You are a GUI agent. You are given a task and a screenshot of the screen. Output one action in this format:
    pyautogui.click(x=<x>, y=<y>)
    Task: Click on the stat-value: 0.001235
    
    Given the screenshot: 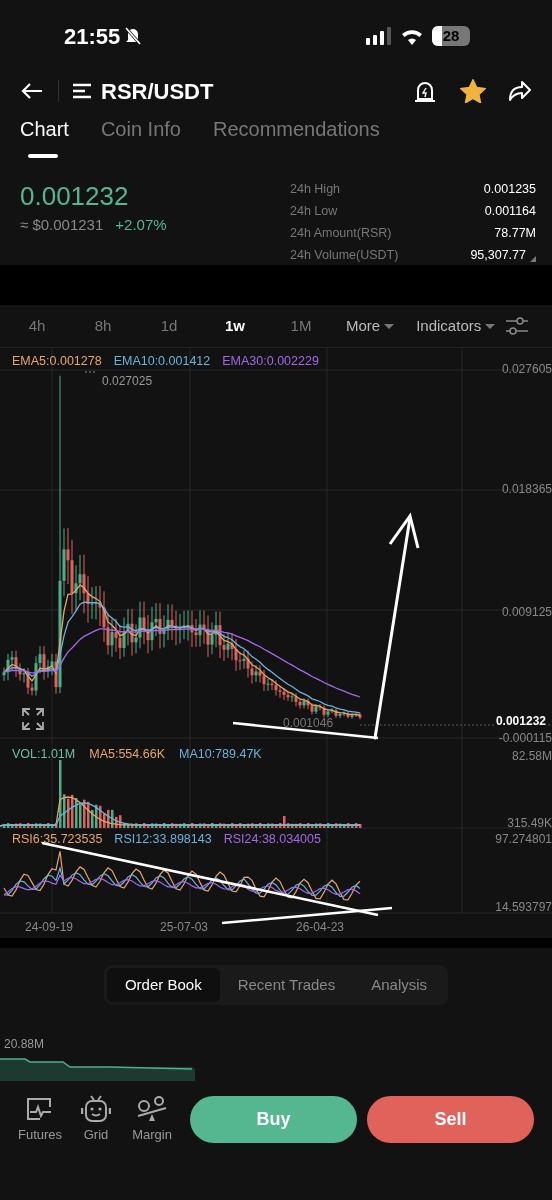 What is the action you would take?
    pyautogui.click(x=509, y=190)
    